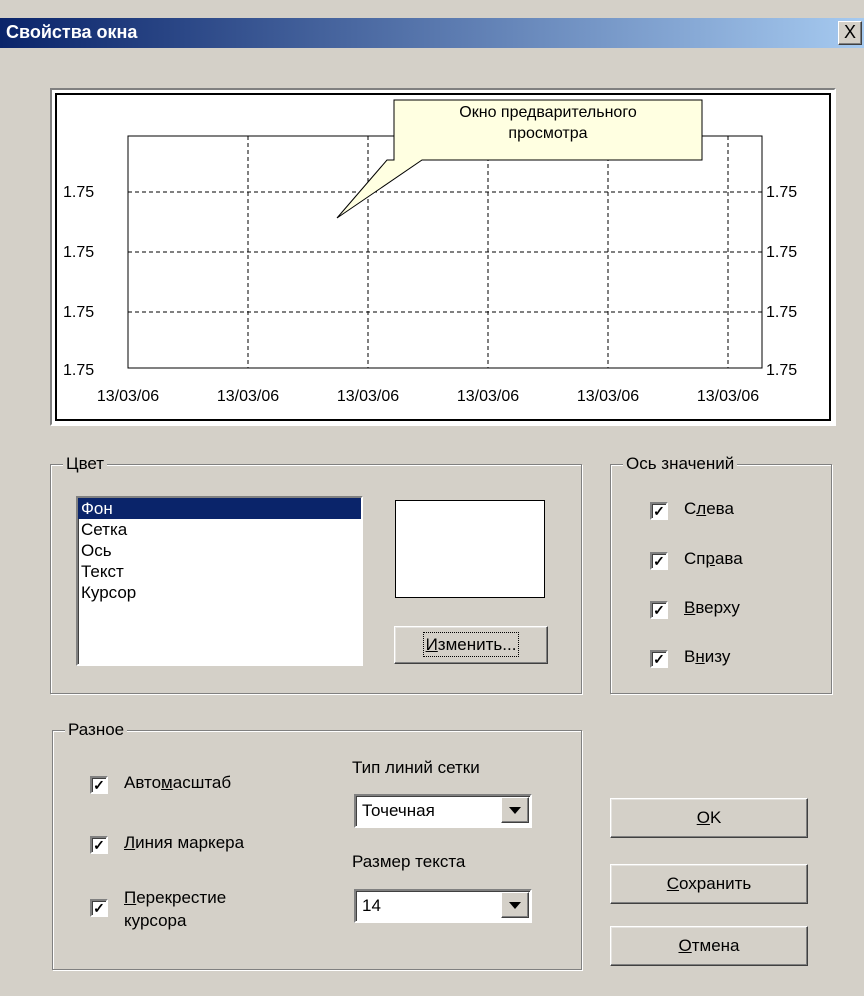 The width and height of the screenshot is (864, 996). Describe the element at coordinates (709, 509) in the screenshot. I see `left-axis-label: Слева` at that location.